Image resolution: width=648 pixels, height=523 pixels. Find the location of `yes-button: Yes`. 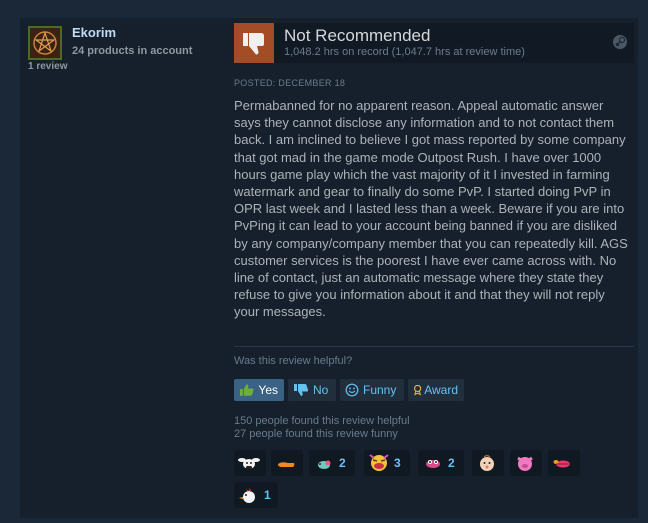

yes-button: Yes is located at coordinates (259, 390).